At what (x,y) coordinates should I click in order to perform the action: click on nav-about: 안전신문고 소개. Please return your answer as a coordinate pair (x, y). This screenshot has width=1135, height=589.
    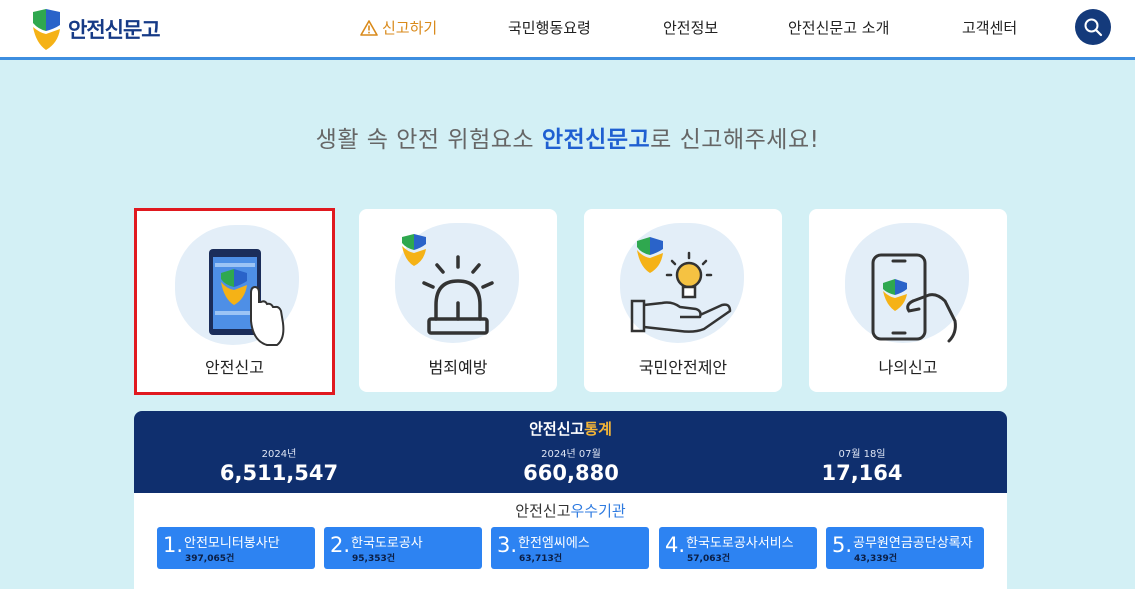
    Looking at the image, I should click on (838, 27).